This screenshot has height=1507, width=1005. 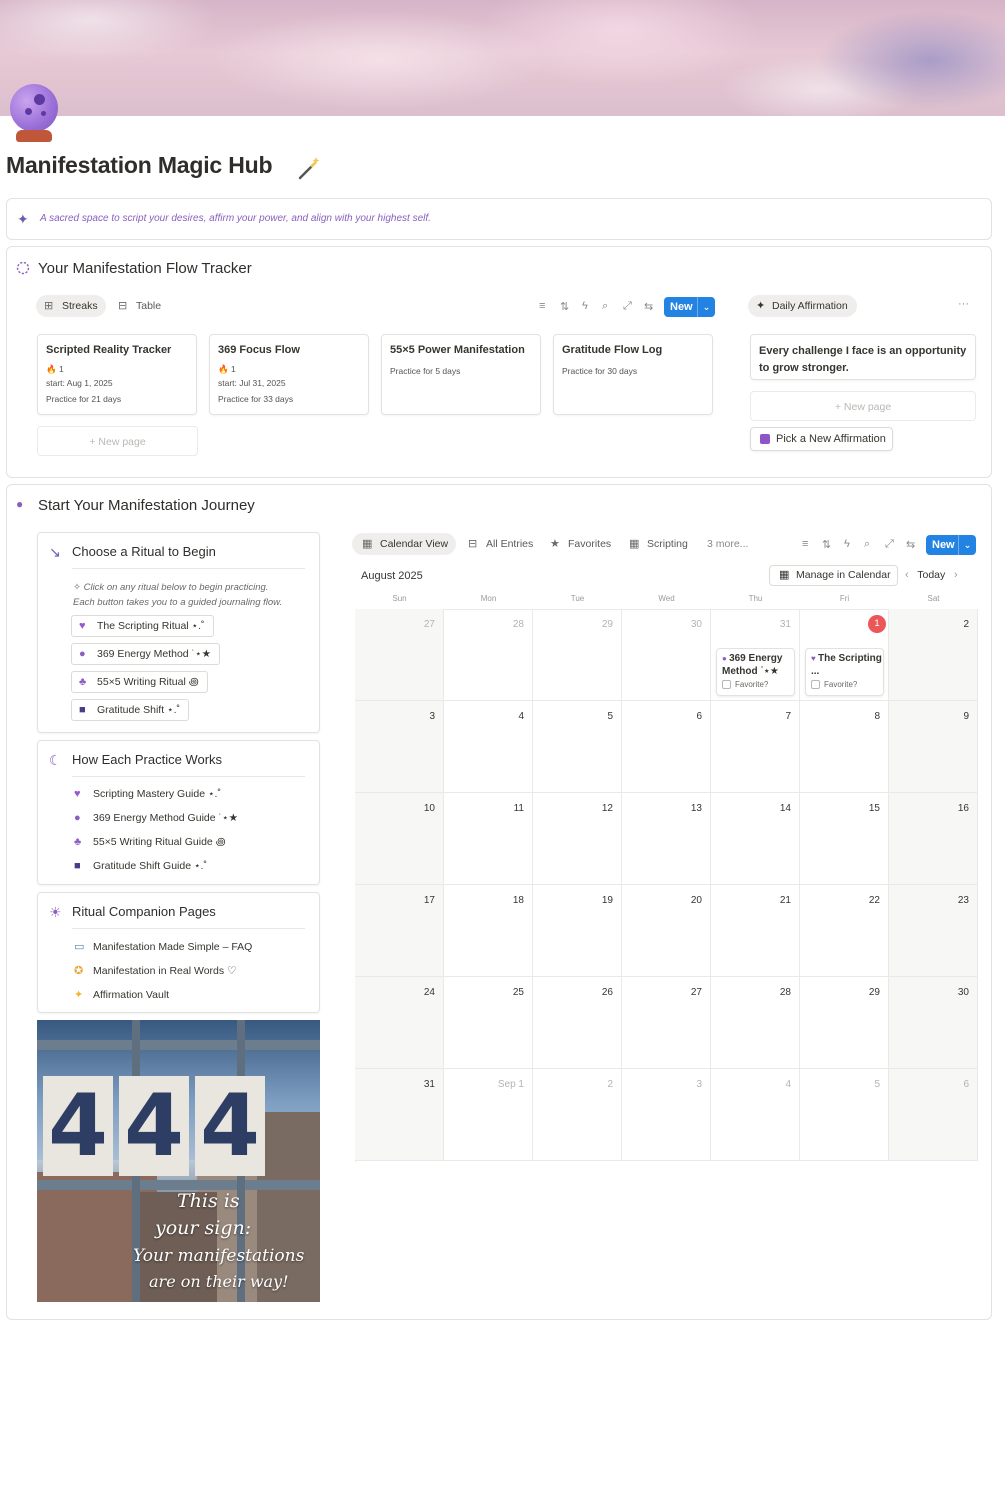 What do you see at coordinates (399, 931) in the screenshot?
I see `calendar-day-cell: 17` at bounding box center [399, 931].